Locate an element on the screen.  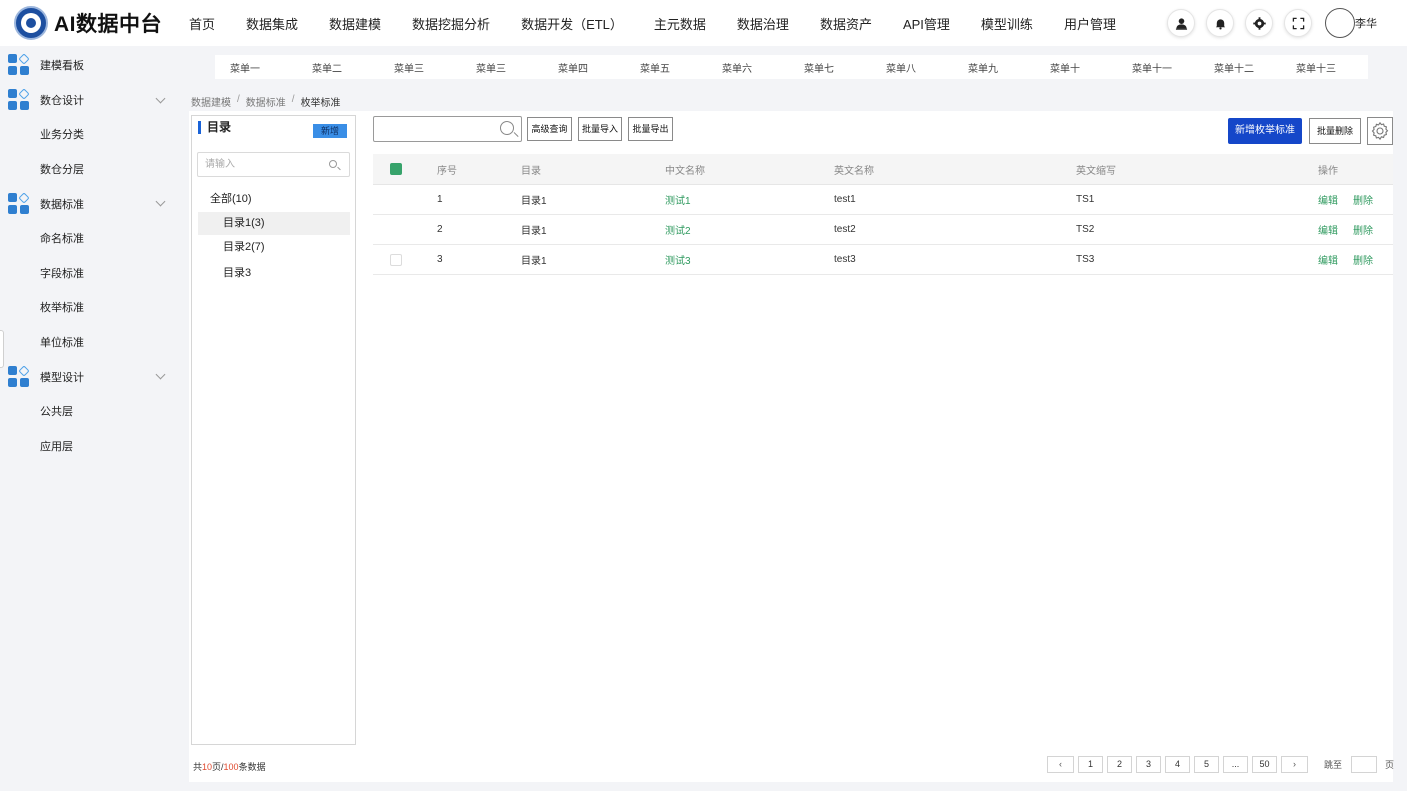
nav-item: 数据开发（ETL） is located at coordinates (572, 23).